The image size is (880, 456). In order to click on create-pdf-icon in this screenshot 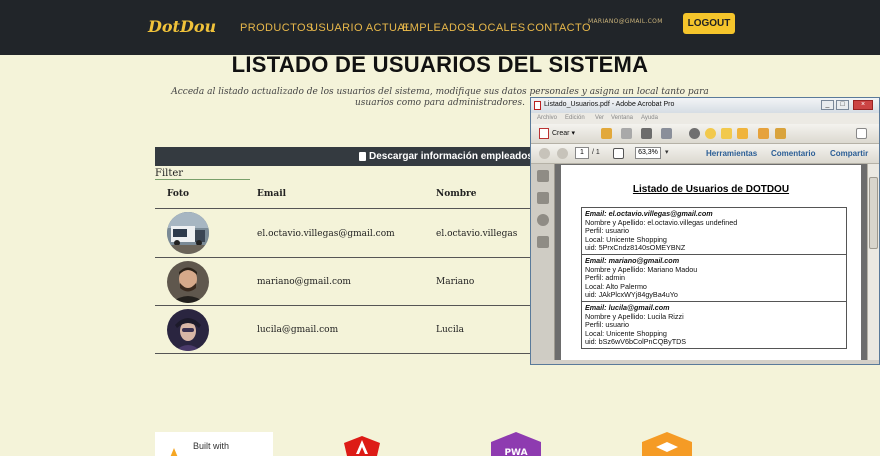, I will do `click(544, 133)`.